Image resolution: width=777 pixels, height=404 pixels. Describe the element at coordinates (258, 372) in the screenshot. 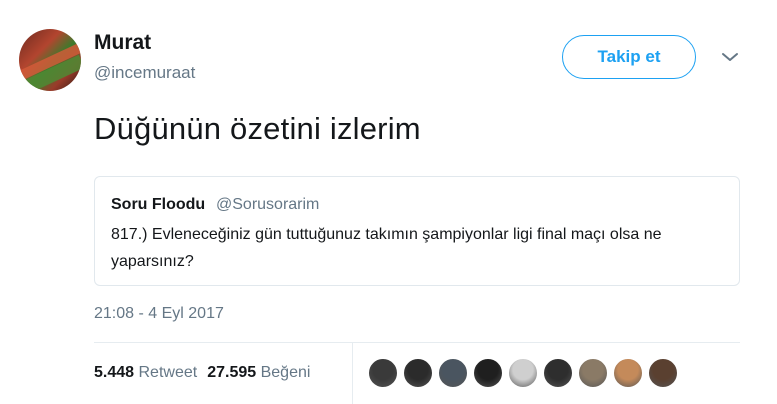

I see `like-count-link: 27.595 Beğeni` at that location.